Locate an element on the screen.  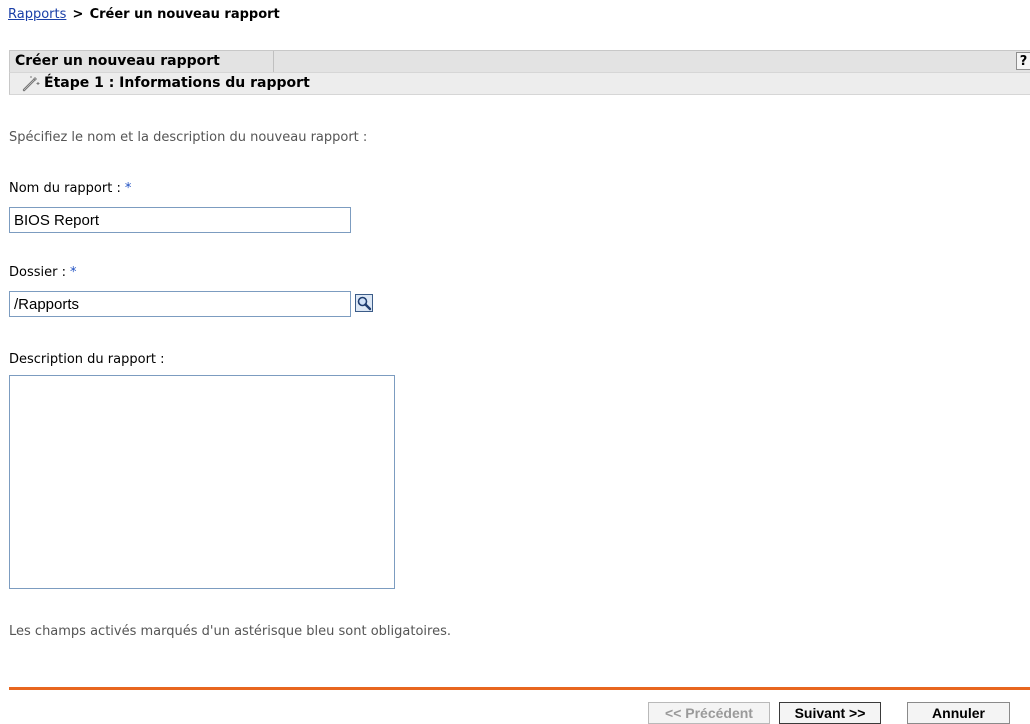
name-label: Nom du rapport : * is located at coordinates (70, 188).